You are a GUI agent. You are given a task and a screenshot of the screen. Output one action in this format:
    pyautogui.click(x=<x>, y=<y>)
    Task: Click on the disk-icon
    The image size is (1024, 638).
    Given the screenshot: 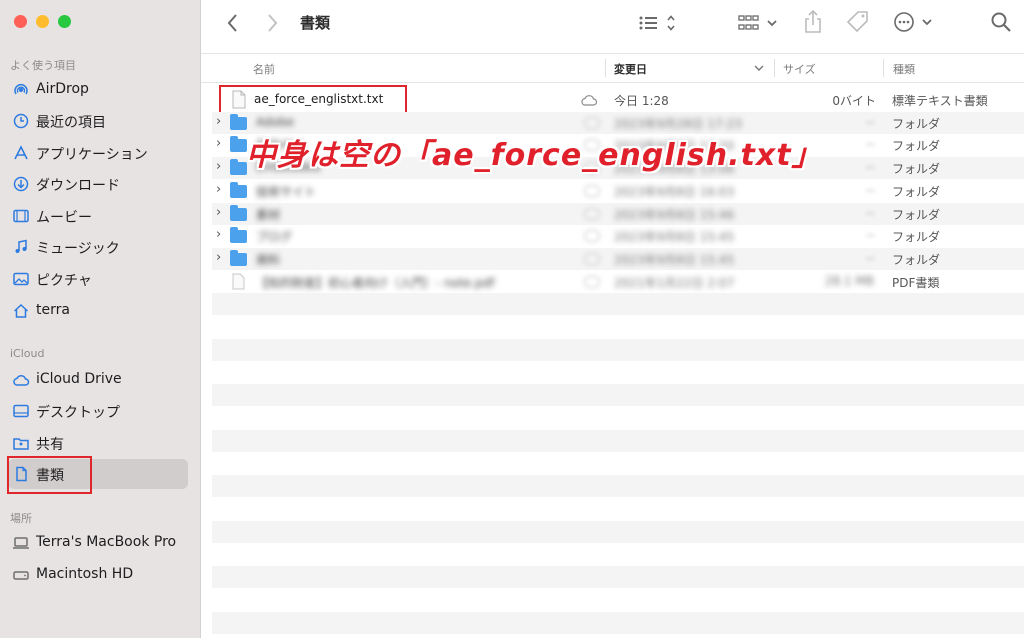 What is the action you would take?
    pyautogui.click(x=21, y=575)
    